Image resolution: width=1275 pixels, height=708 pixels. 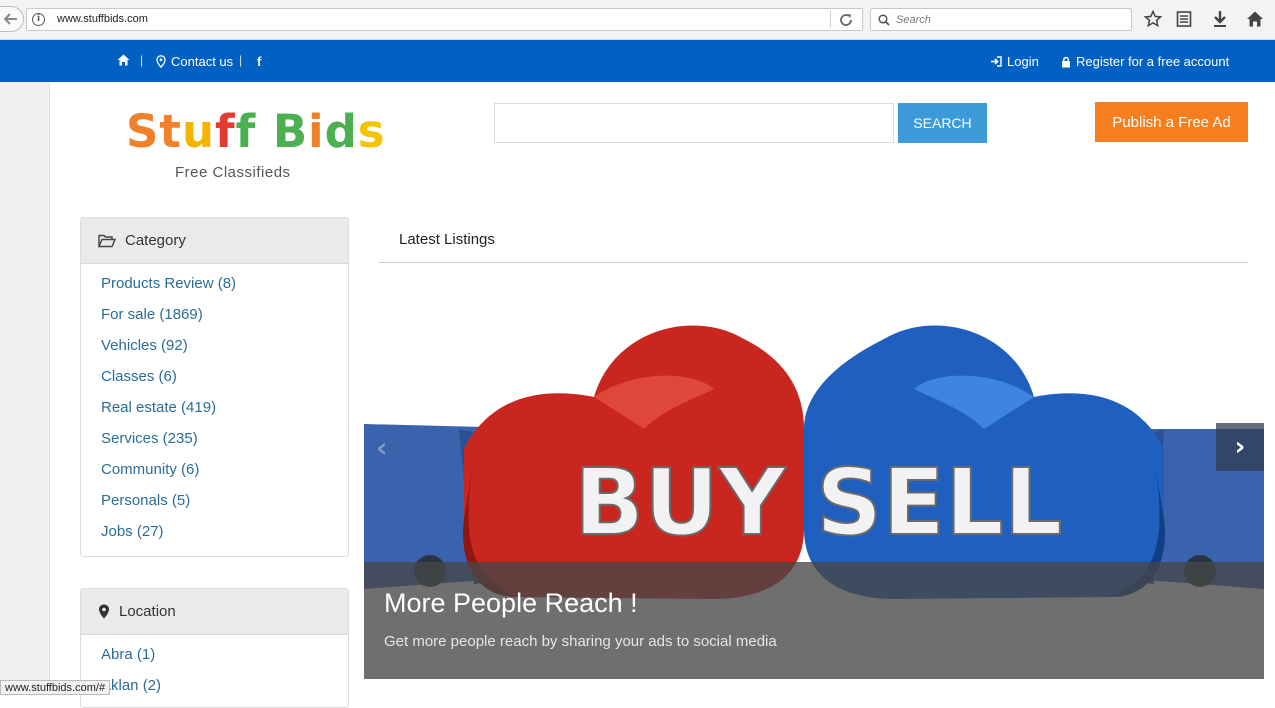 What do you see at coordinates (107, 240) in the screenshot?
I see `folder-open-icon` at bounding box center [107, 240].